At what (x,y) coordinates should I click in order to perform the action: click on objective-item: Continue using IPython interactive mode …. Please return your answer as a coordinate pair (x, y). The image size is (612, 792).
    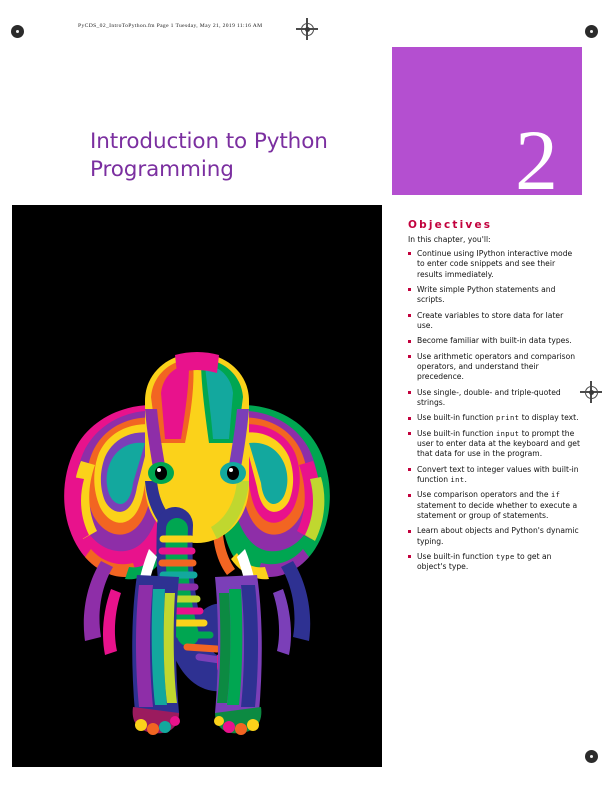
    Looking at the image, I should click on (494, 264).